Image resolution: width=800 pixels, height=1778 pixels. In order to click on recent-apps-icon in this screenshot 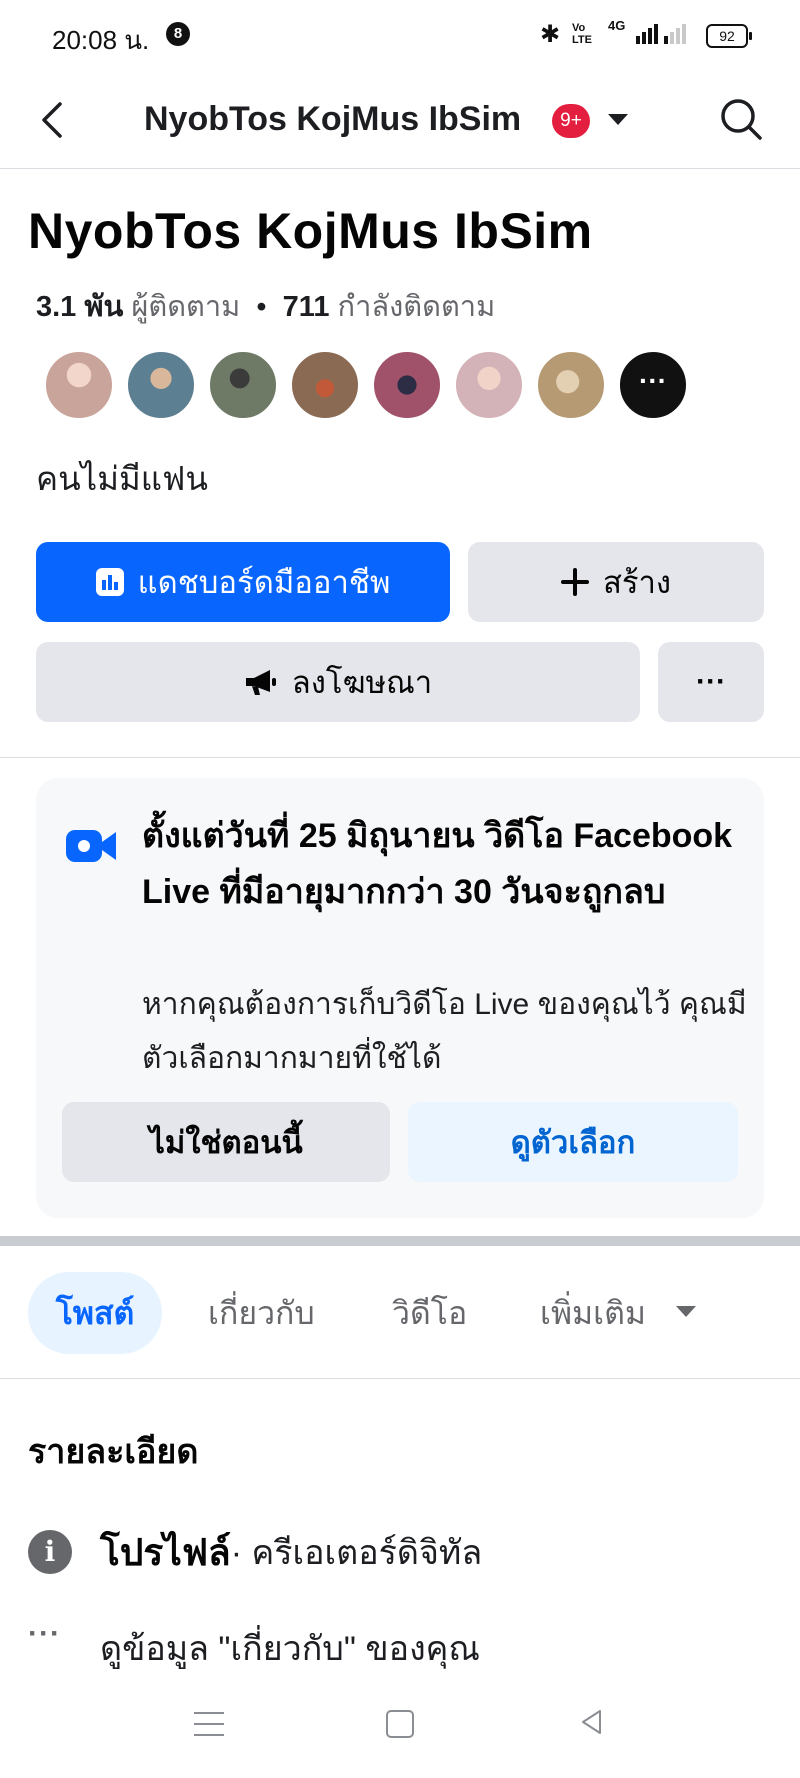, I will do `click(209, 1728)`.